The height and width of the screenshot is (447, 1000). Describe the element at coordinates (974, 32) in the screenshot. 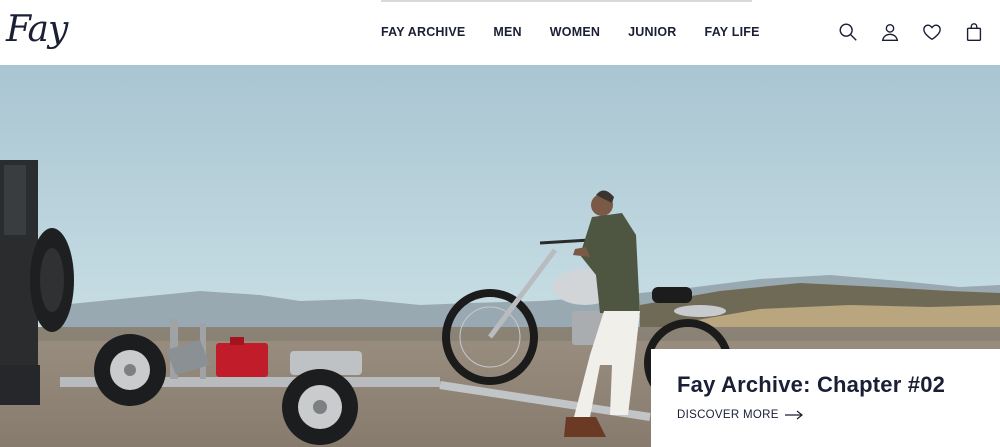

I see `shopping-bag-icon` at that location.